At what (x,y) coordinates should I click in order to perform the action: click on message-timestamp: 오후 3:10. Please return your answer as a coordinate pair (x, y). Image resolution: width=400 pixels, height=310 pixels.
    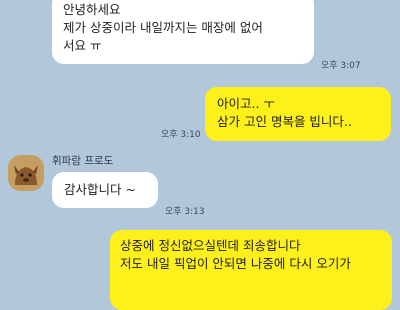
    Looking at the image, I should click on (181, 135).